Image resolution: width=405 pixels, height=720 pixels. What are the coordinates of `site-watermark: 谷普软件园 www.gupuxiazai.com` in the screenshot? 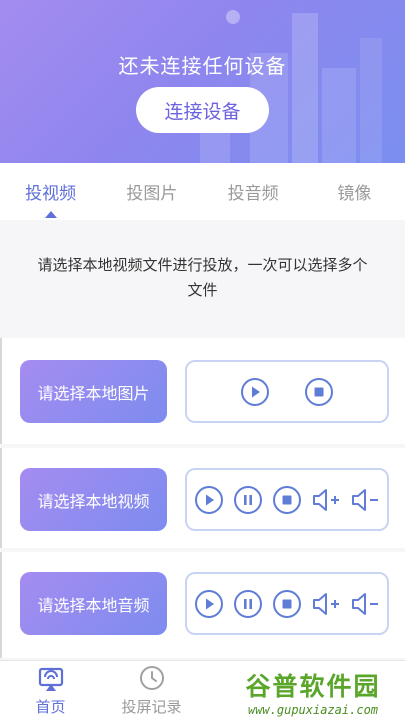 It's located at (313, 692).